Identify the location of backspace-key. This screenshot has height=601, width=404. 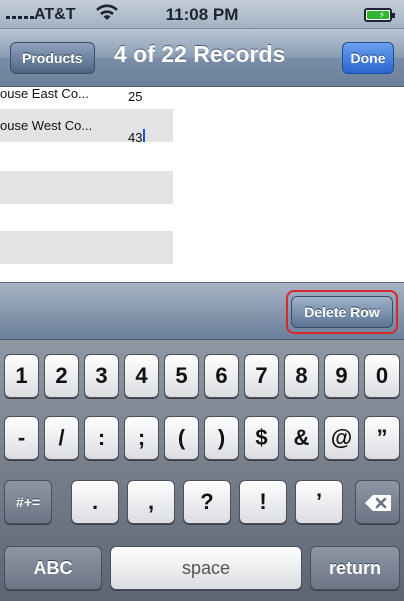
(377, 502).